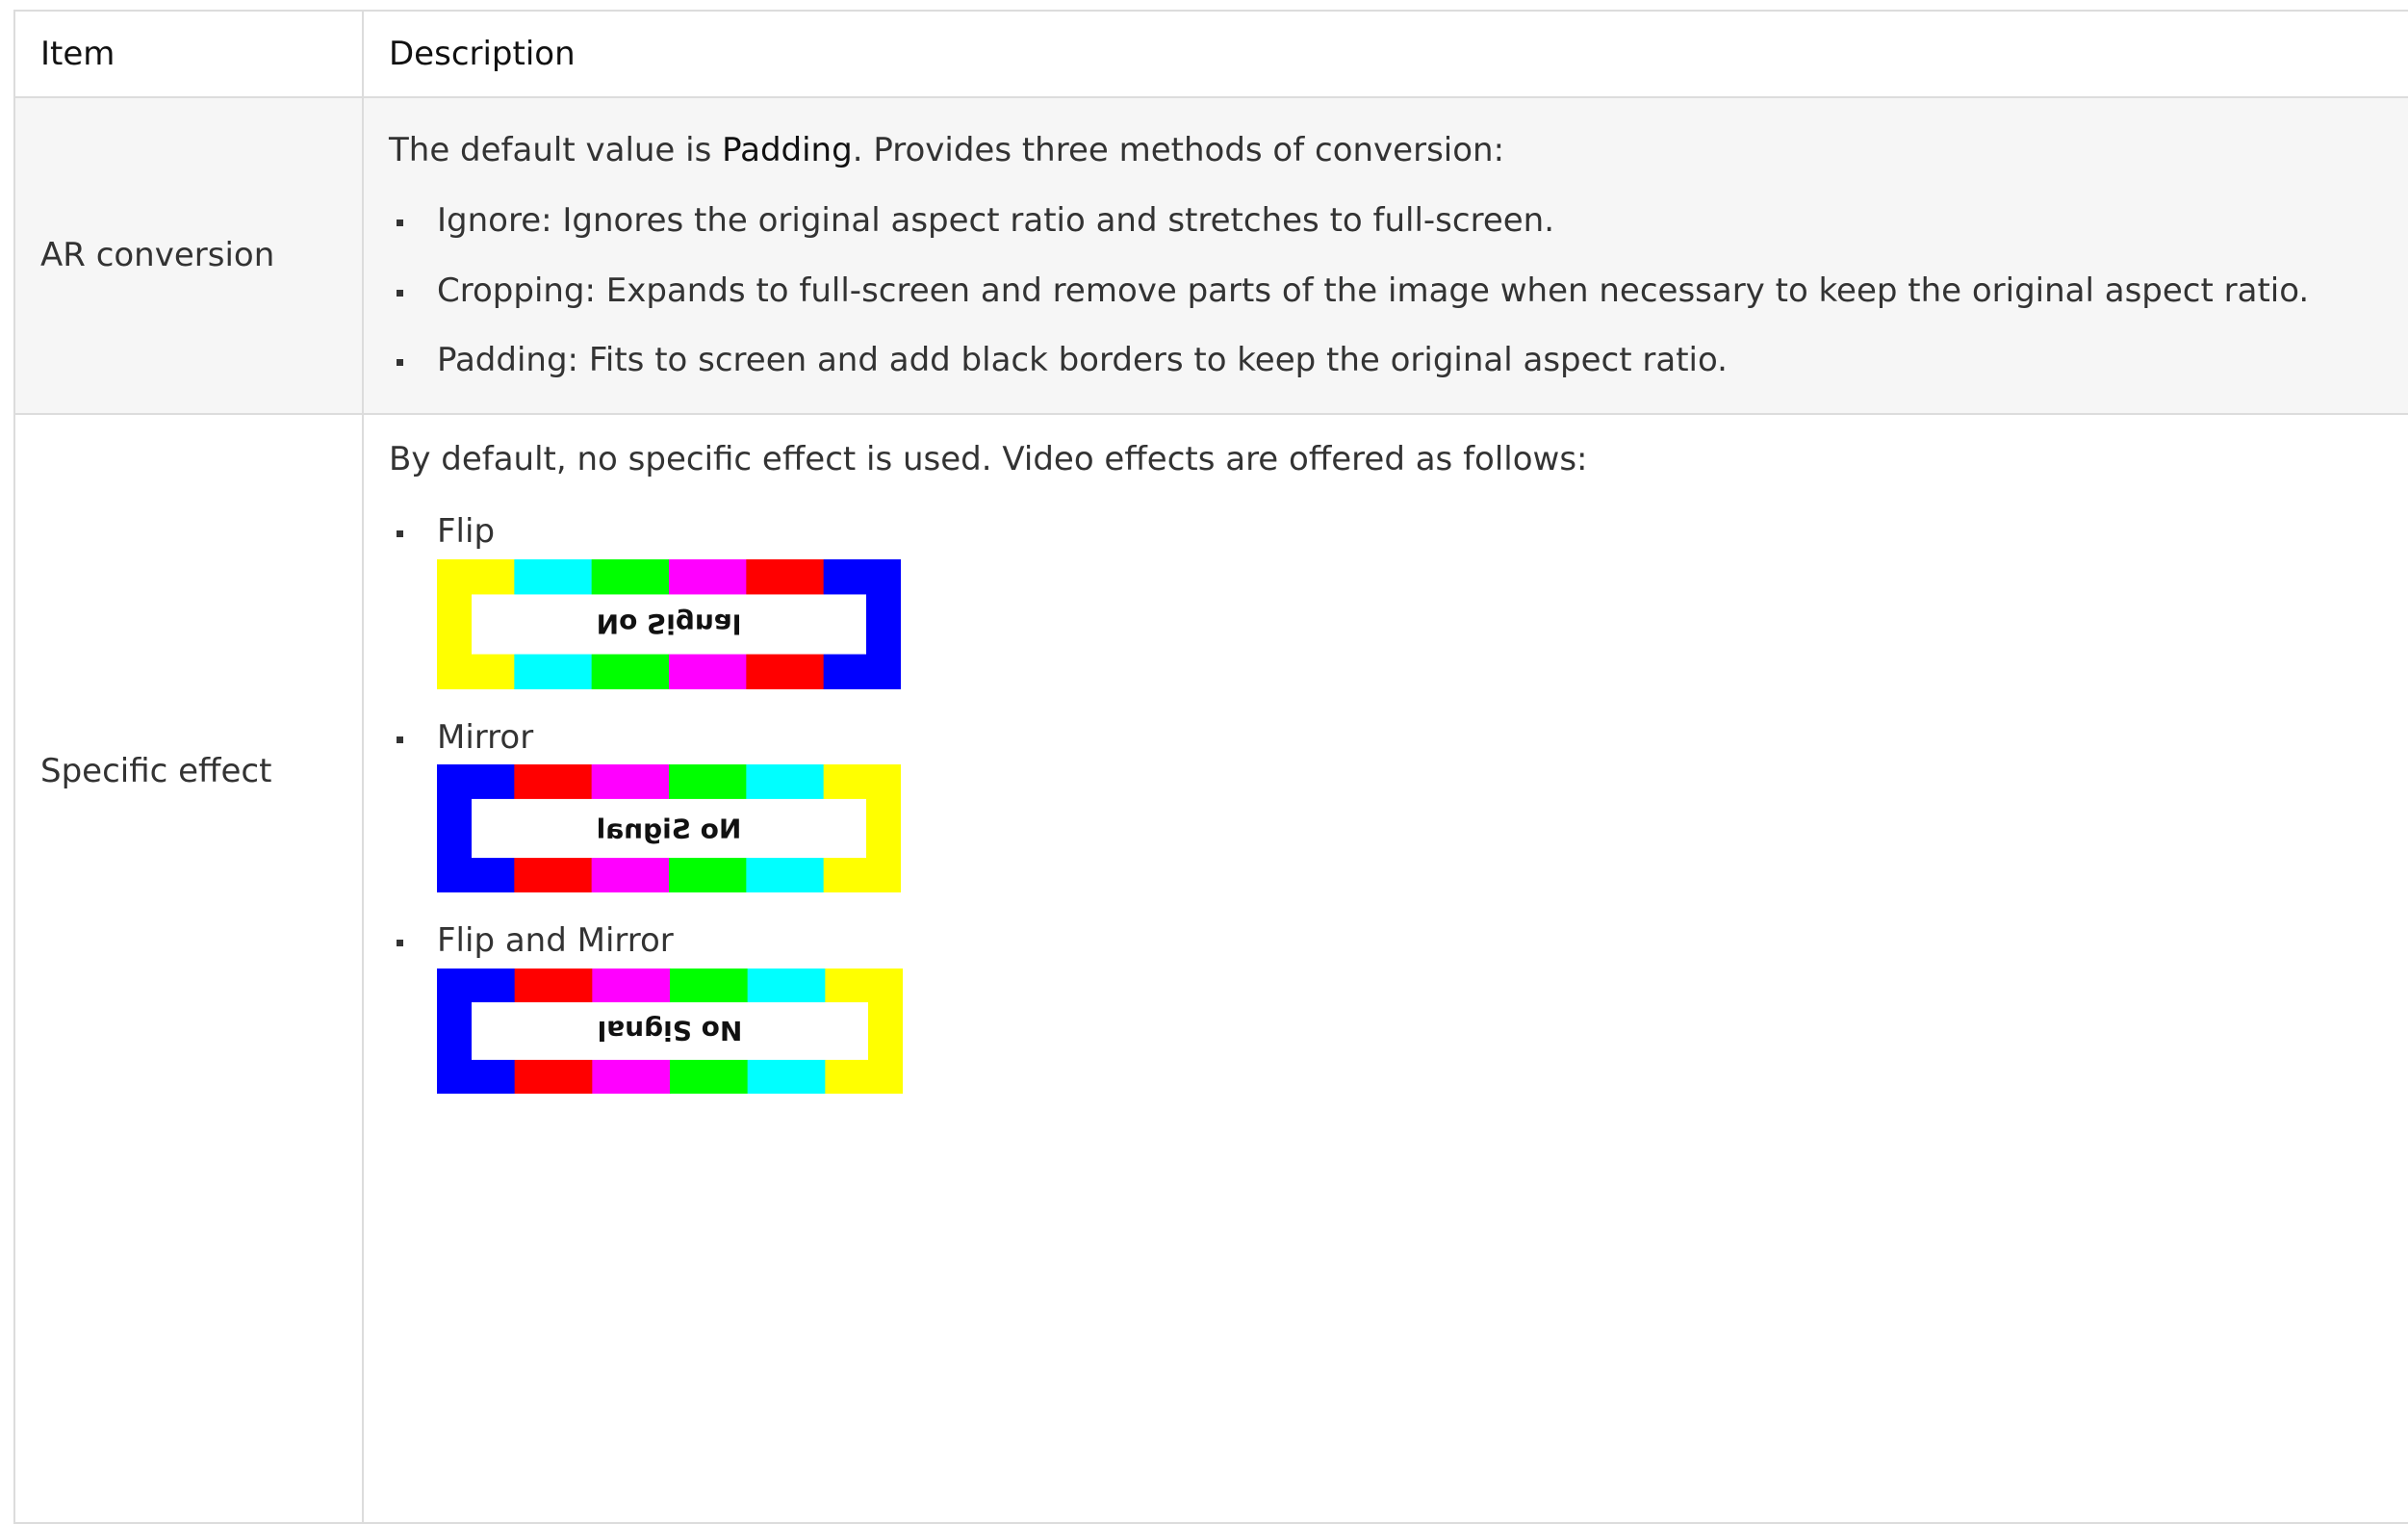 The width and height of the screenshot is (2408, 1524). Describe the element at coordinates (188, 54) in the screenshot. I see `column-header-item: Item` at that location.